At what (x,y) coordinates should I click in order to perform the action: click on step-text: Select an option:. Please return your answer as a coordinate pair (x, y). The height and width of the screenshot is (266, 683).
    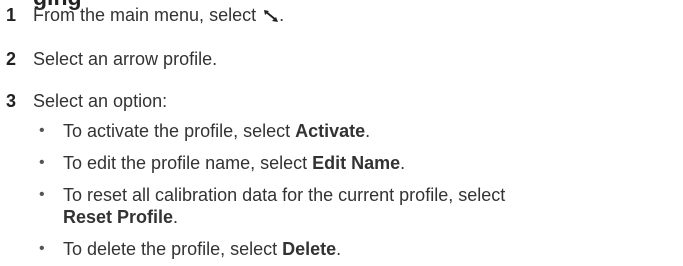
    Looking at the image, I should click on (100, 101).